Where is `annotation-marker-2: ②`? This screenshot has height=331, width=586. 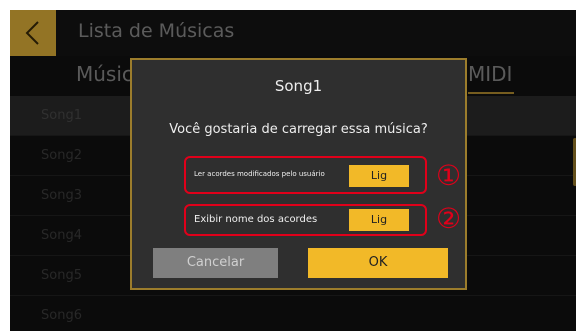 annotation-marker-2: ② is located at coordinates (449, 218).